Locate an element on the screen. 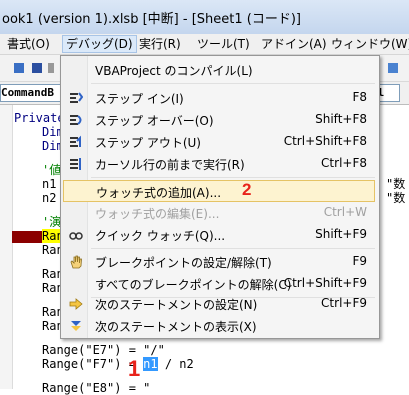 This screenshot has height=395, width=409. arrow-right-icon is located at coordinates (76, 304).